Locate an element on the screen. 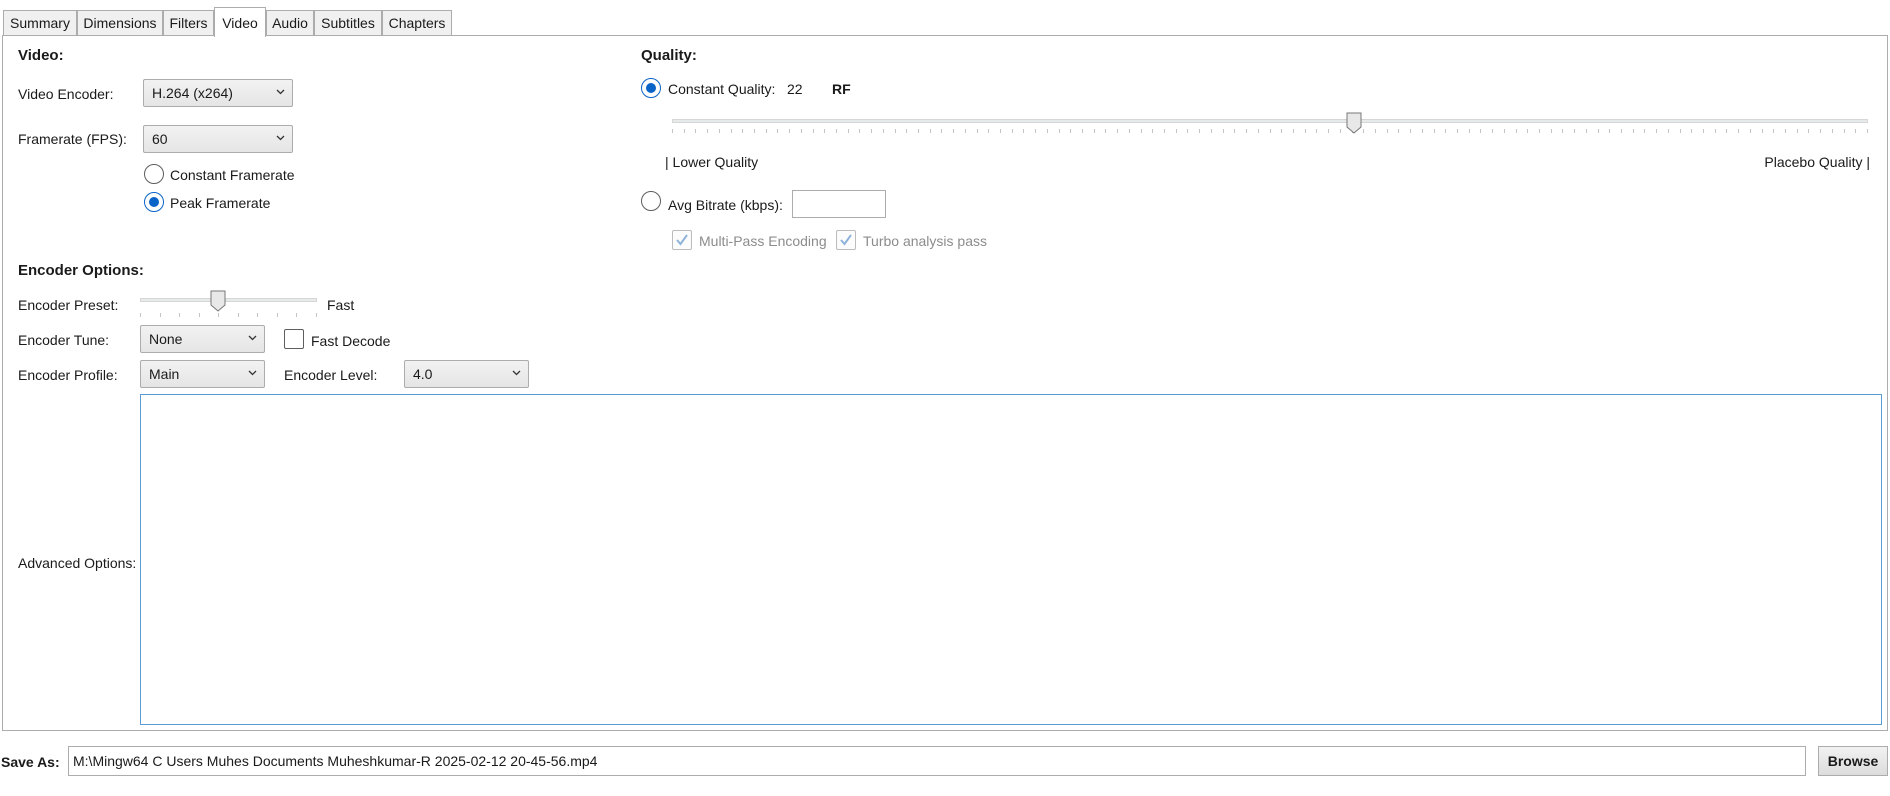 The image size is (1890, 796). avg-bitrate-input is located at coordinates (839, 204).